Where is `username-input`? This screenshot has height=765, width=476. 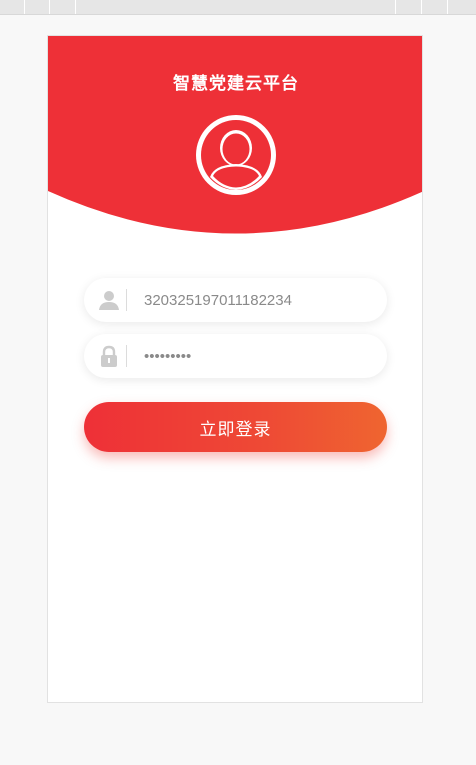 username-input is located at coordinates (259, 300).